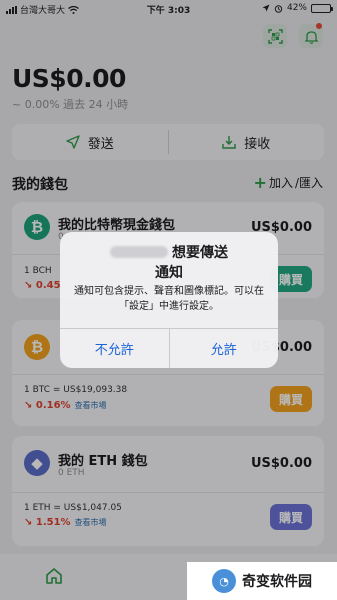 This screenshot has height=600, width=337. I want to click on allow-button: 允許, so click(223, 348).